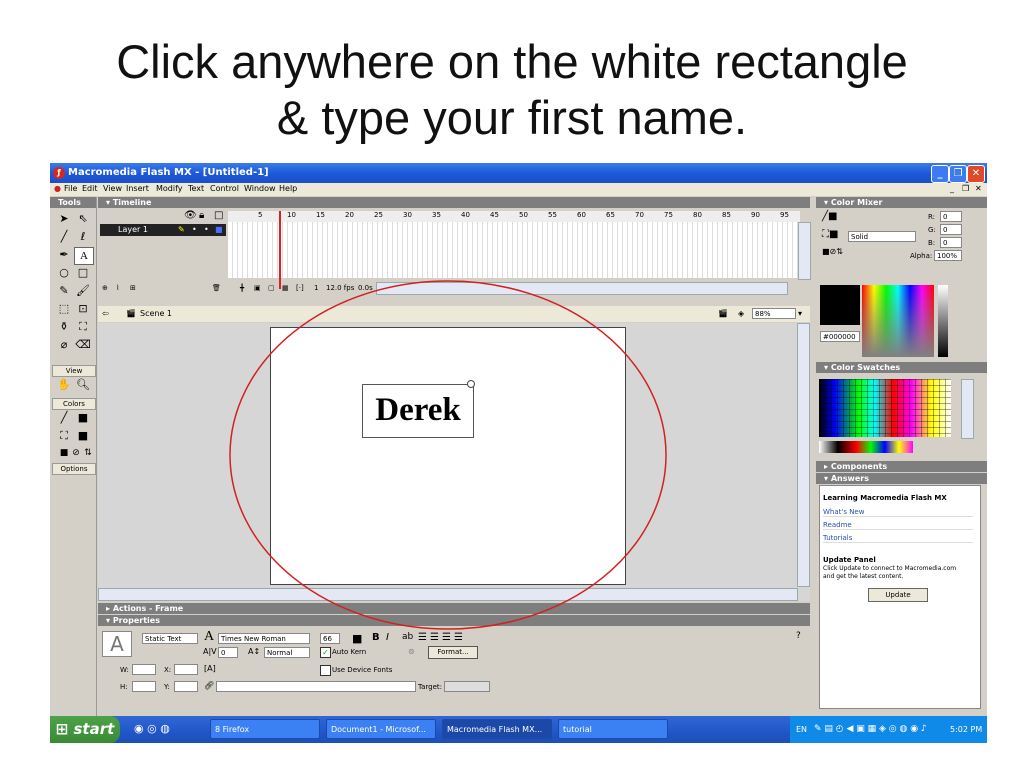 This screenshot has width=1024, height=768. I want to click on stage-vscroll, so click(803, 455).